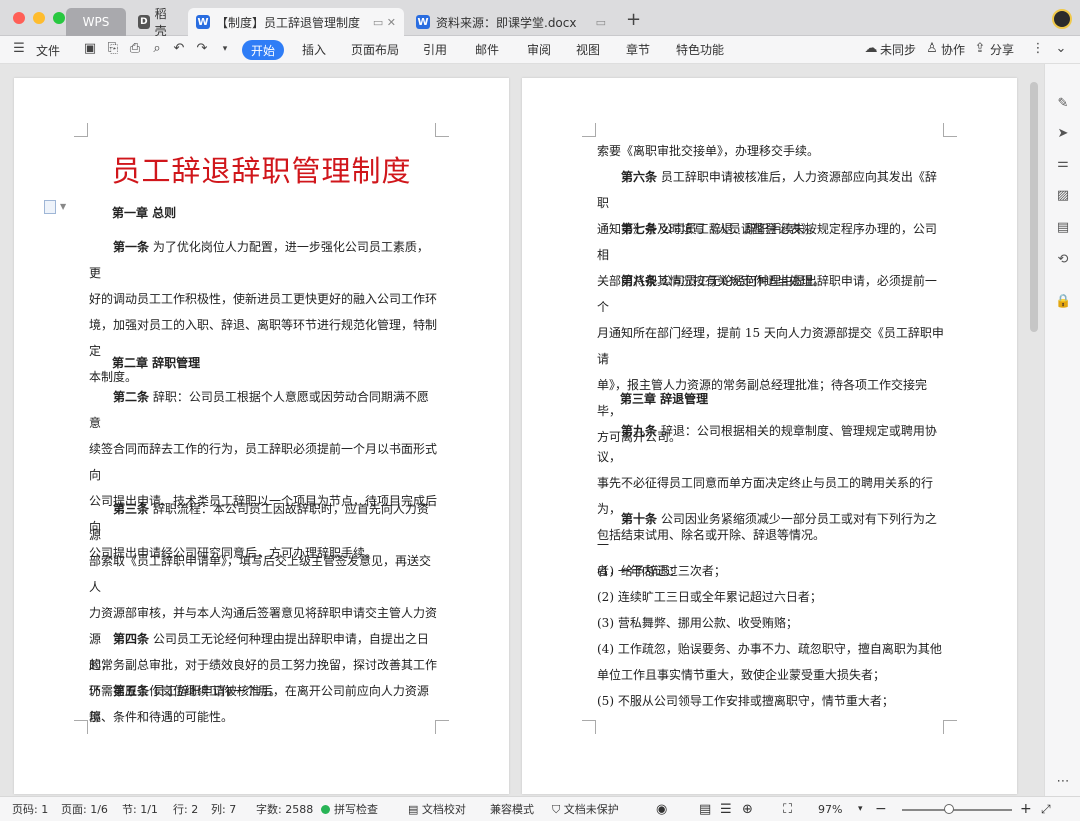 The width and height of the screenshot is (1080, 821). What do you see at coordinates (1061, 49) in the screenshot?
I see `chevron-down-icon: ⌄` at bounding box center [1061, 49].